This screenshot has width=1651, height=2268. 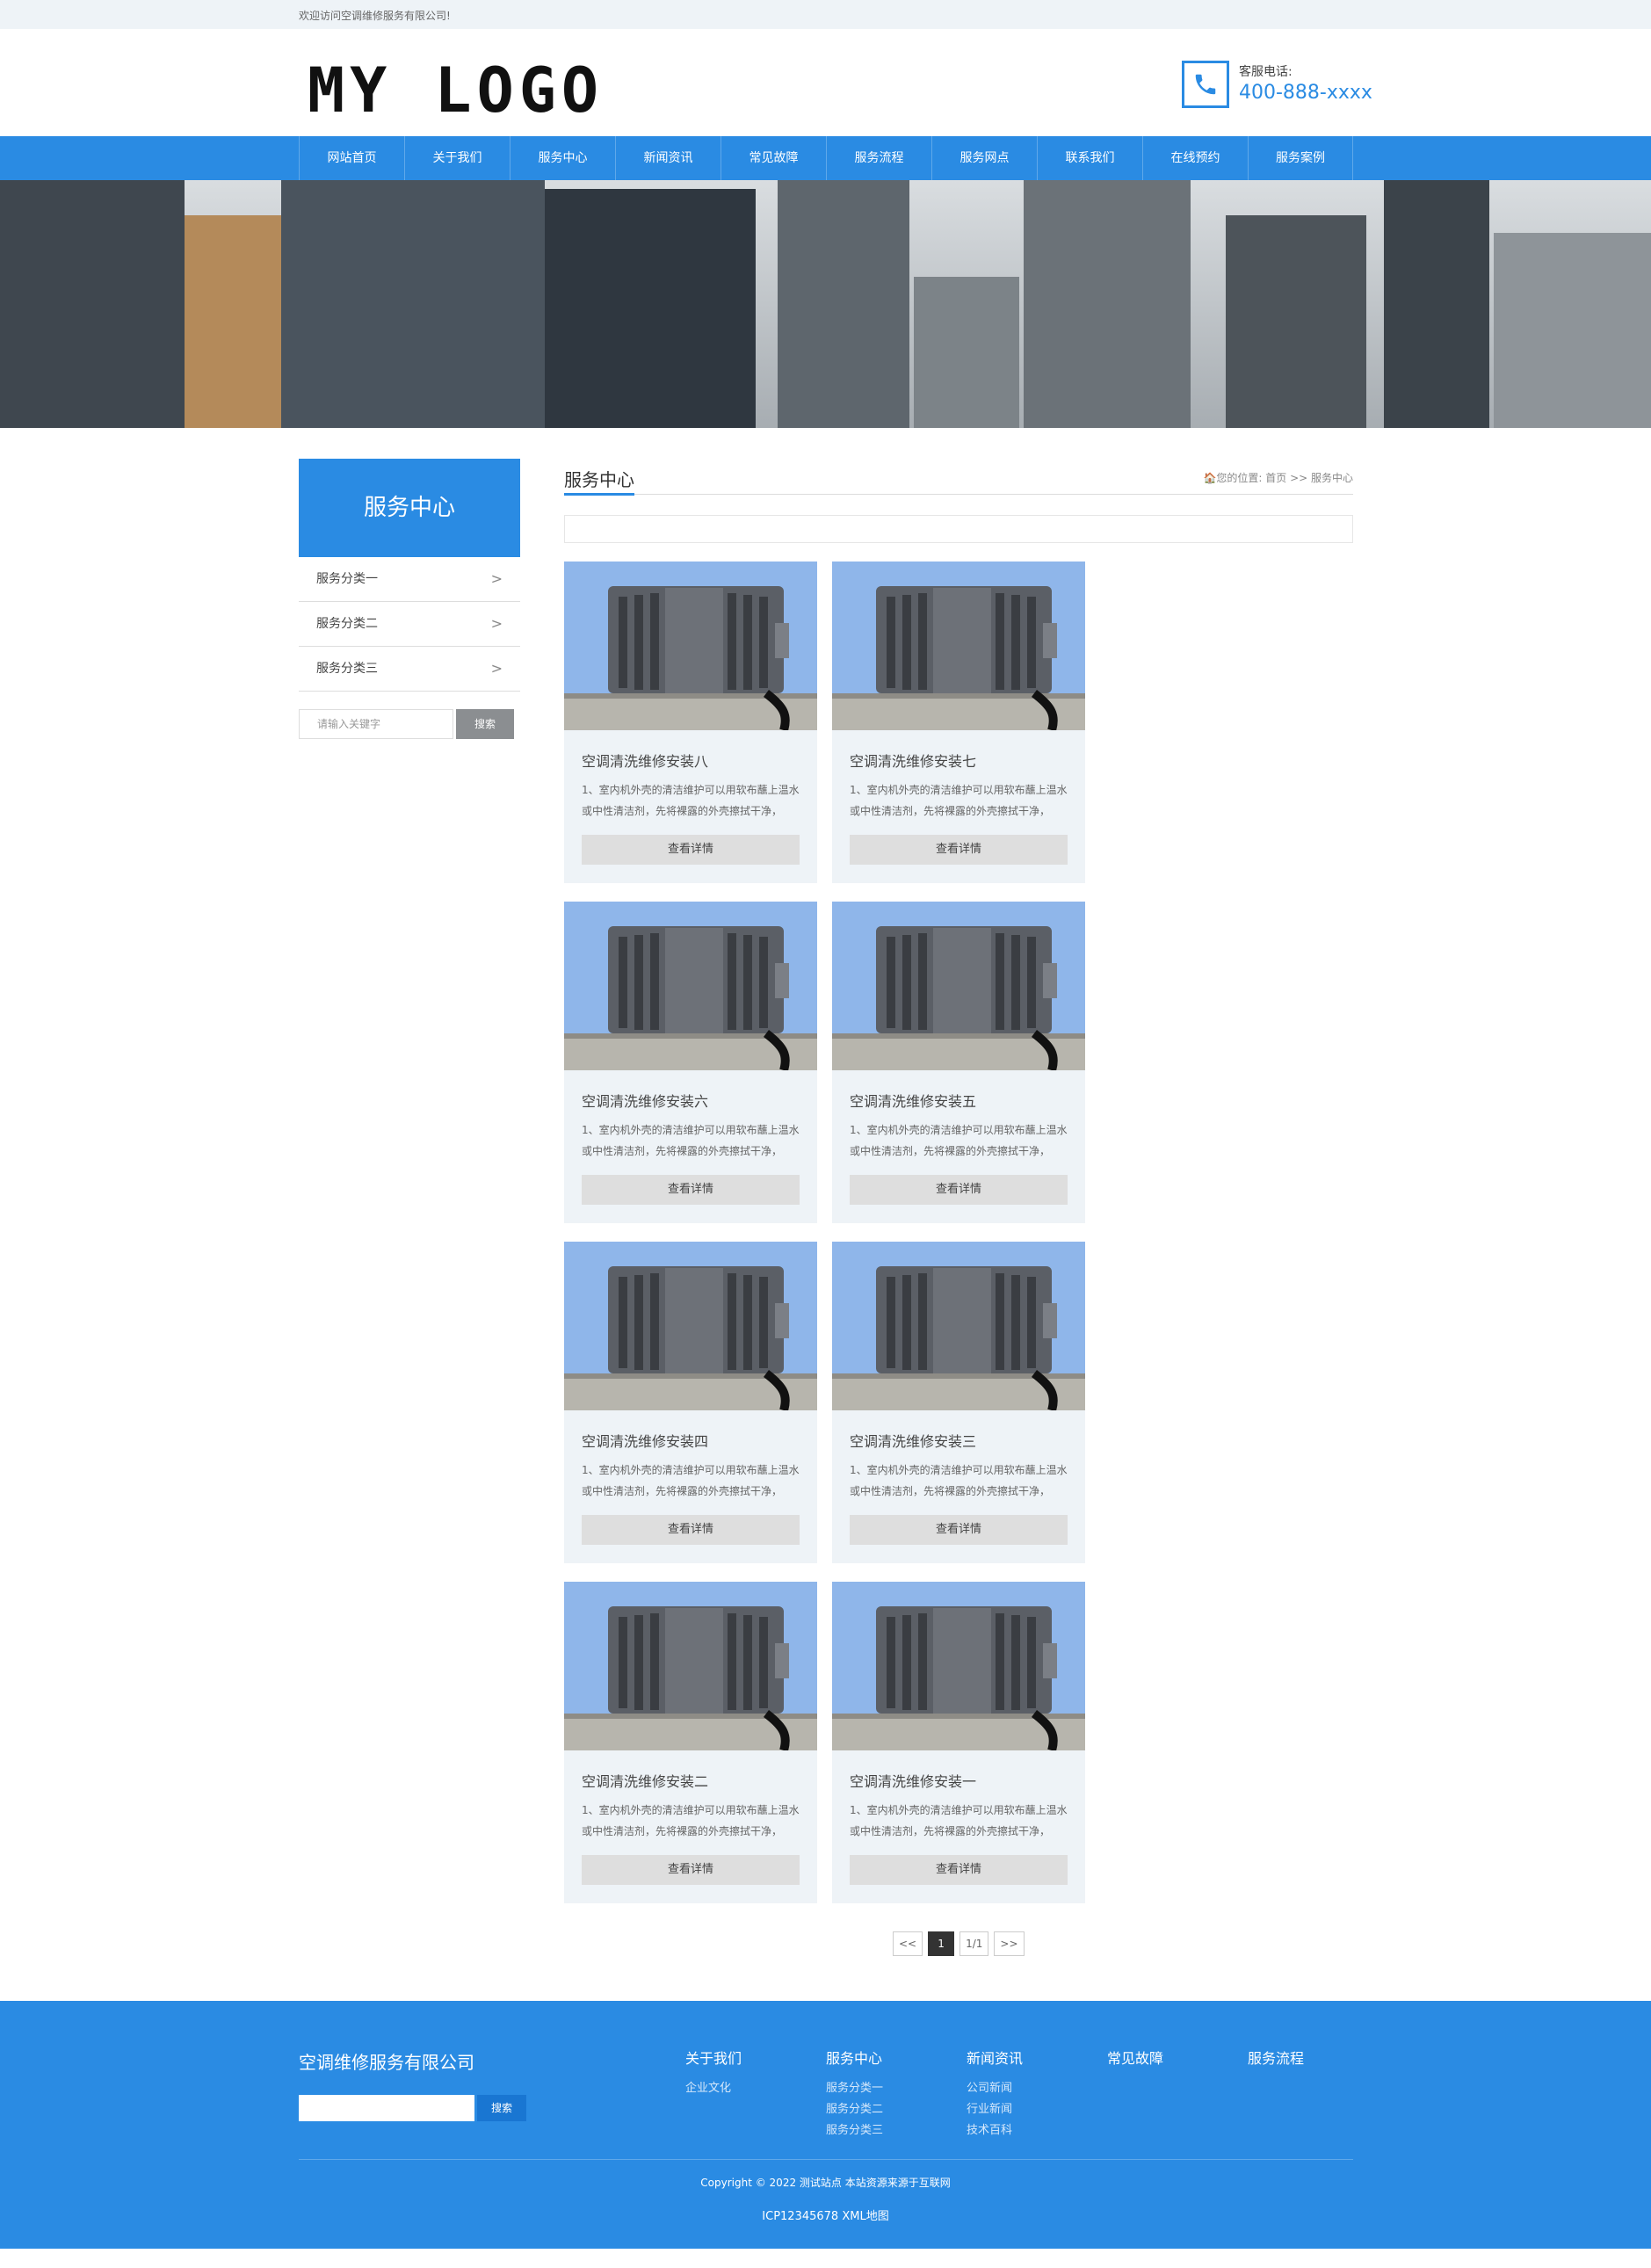 I want to click on footer-column-title: 服务中心, so click(x=854, y=2057).